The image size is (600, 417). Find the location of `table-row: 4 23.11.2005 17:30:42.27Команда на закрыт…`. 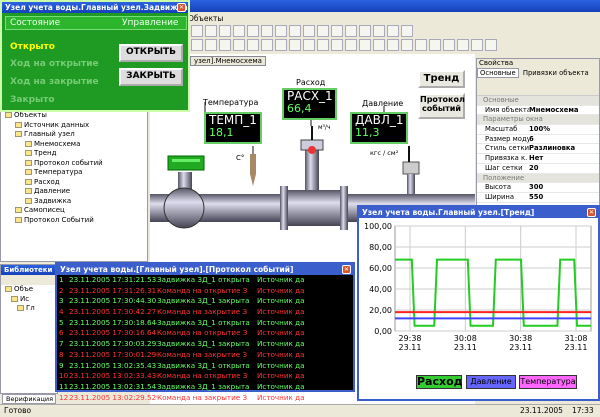

table-row: 4 23.11.2005 17:30:42.27Команда на закрыт… is located at coordinates (206, 312).